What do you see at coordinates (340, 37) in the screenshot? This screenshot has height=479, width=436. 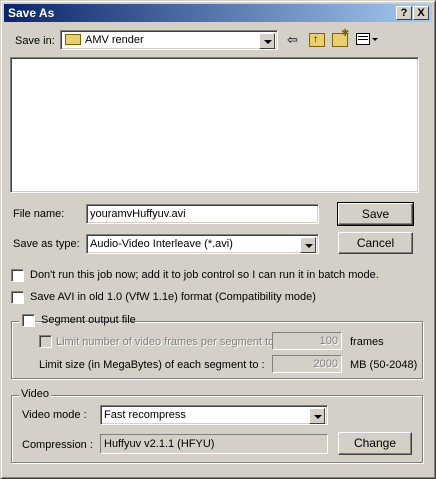 I see `new-folder-icon: ✱` at bounding box center [340, 37].